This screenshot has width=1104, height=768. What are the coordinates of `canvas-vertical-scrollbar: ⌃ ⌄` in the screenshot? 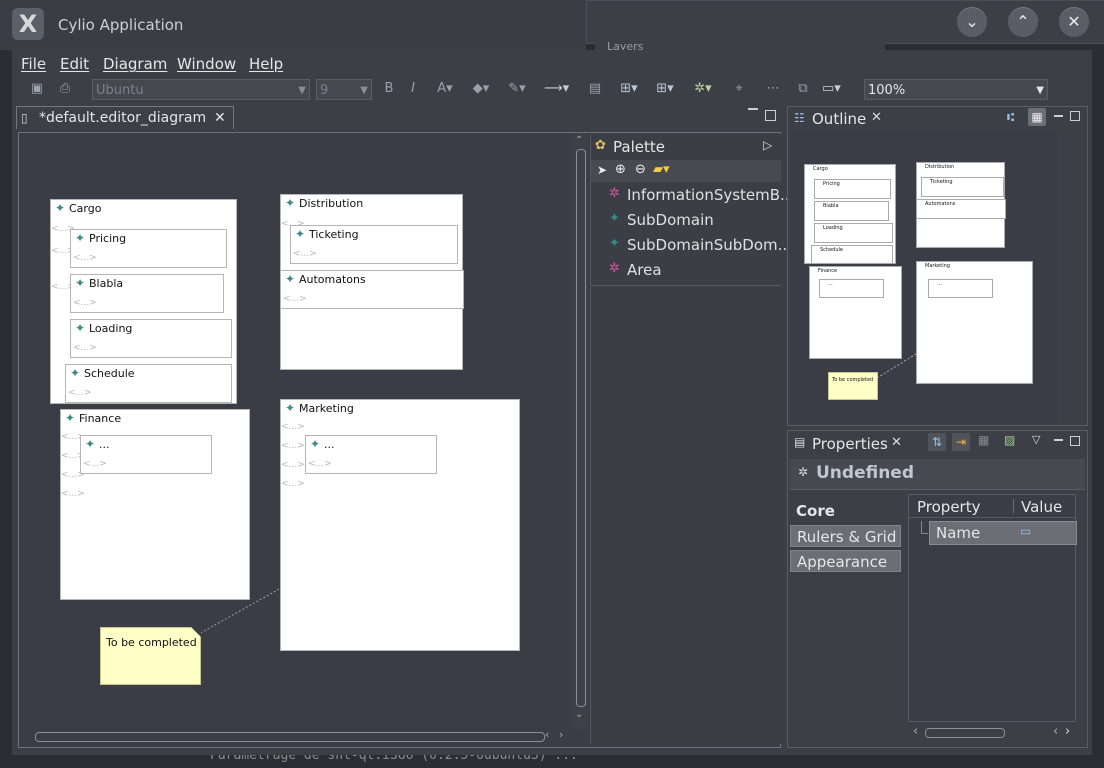 It's located at (580, 432).